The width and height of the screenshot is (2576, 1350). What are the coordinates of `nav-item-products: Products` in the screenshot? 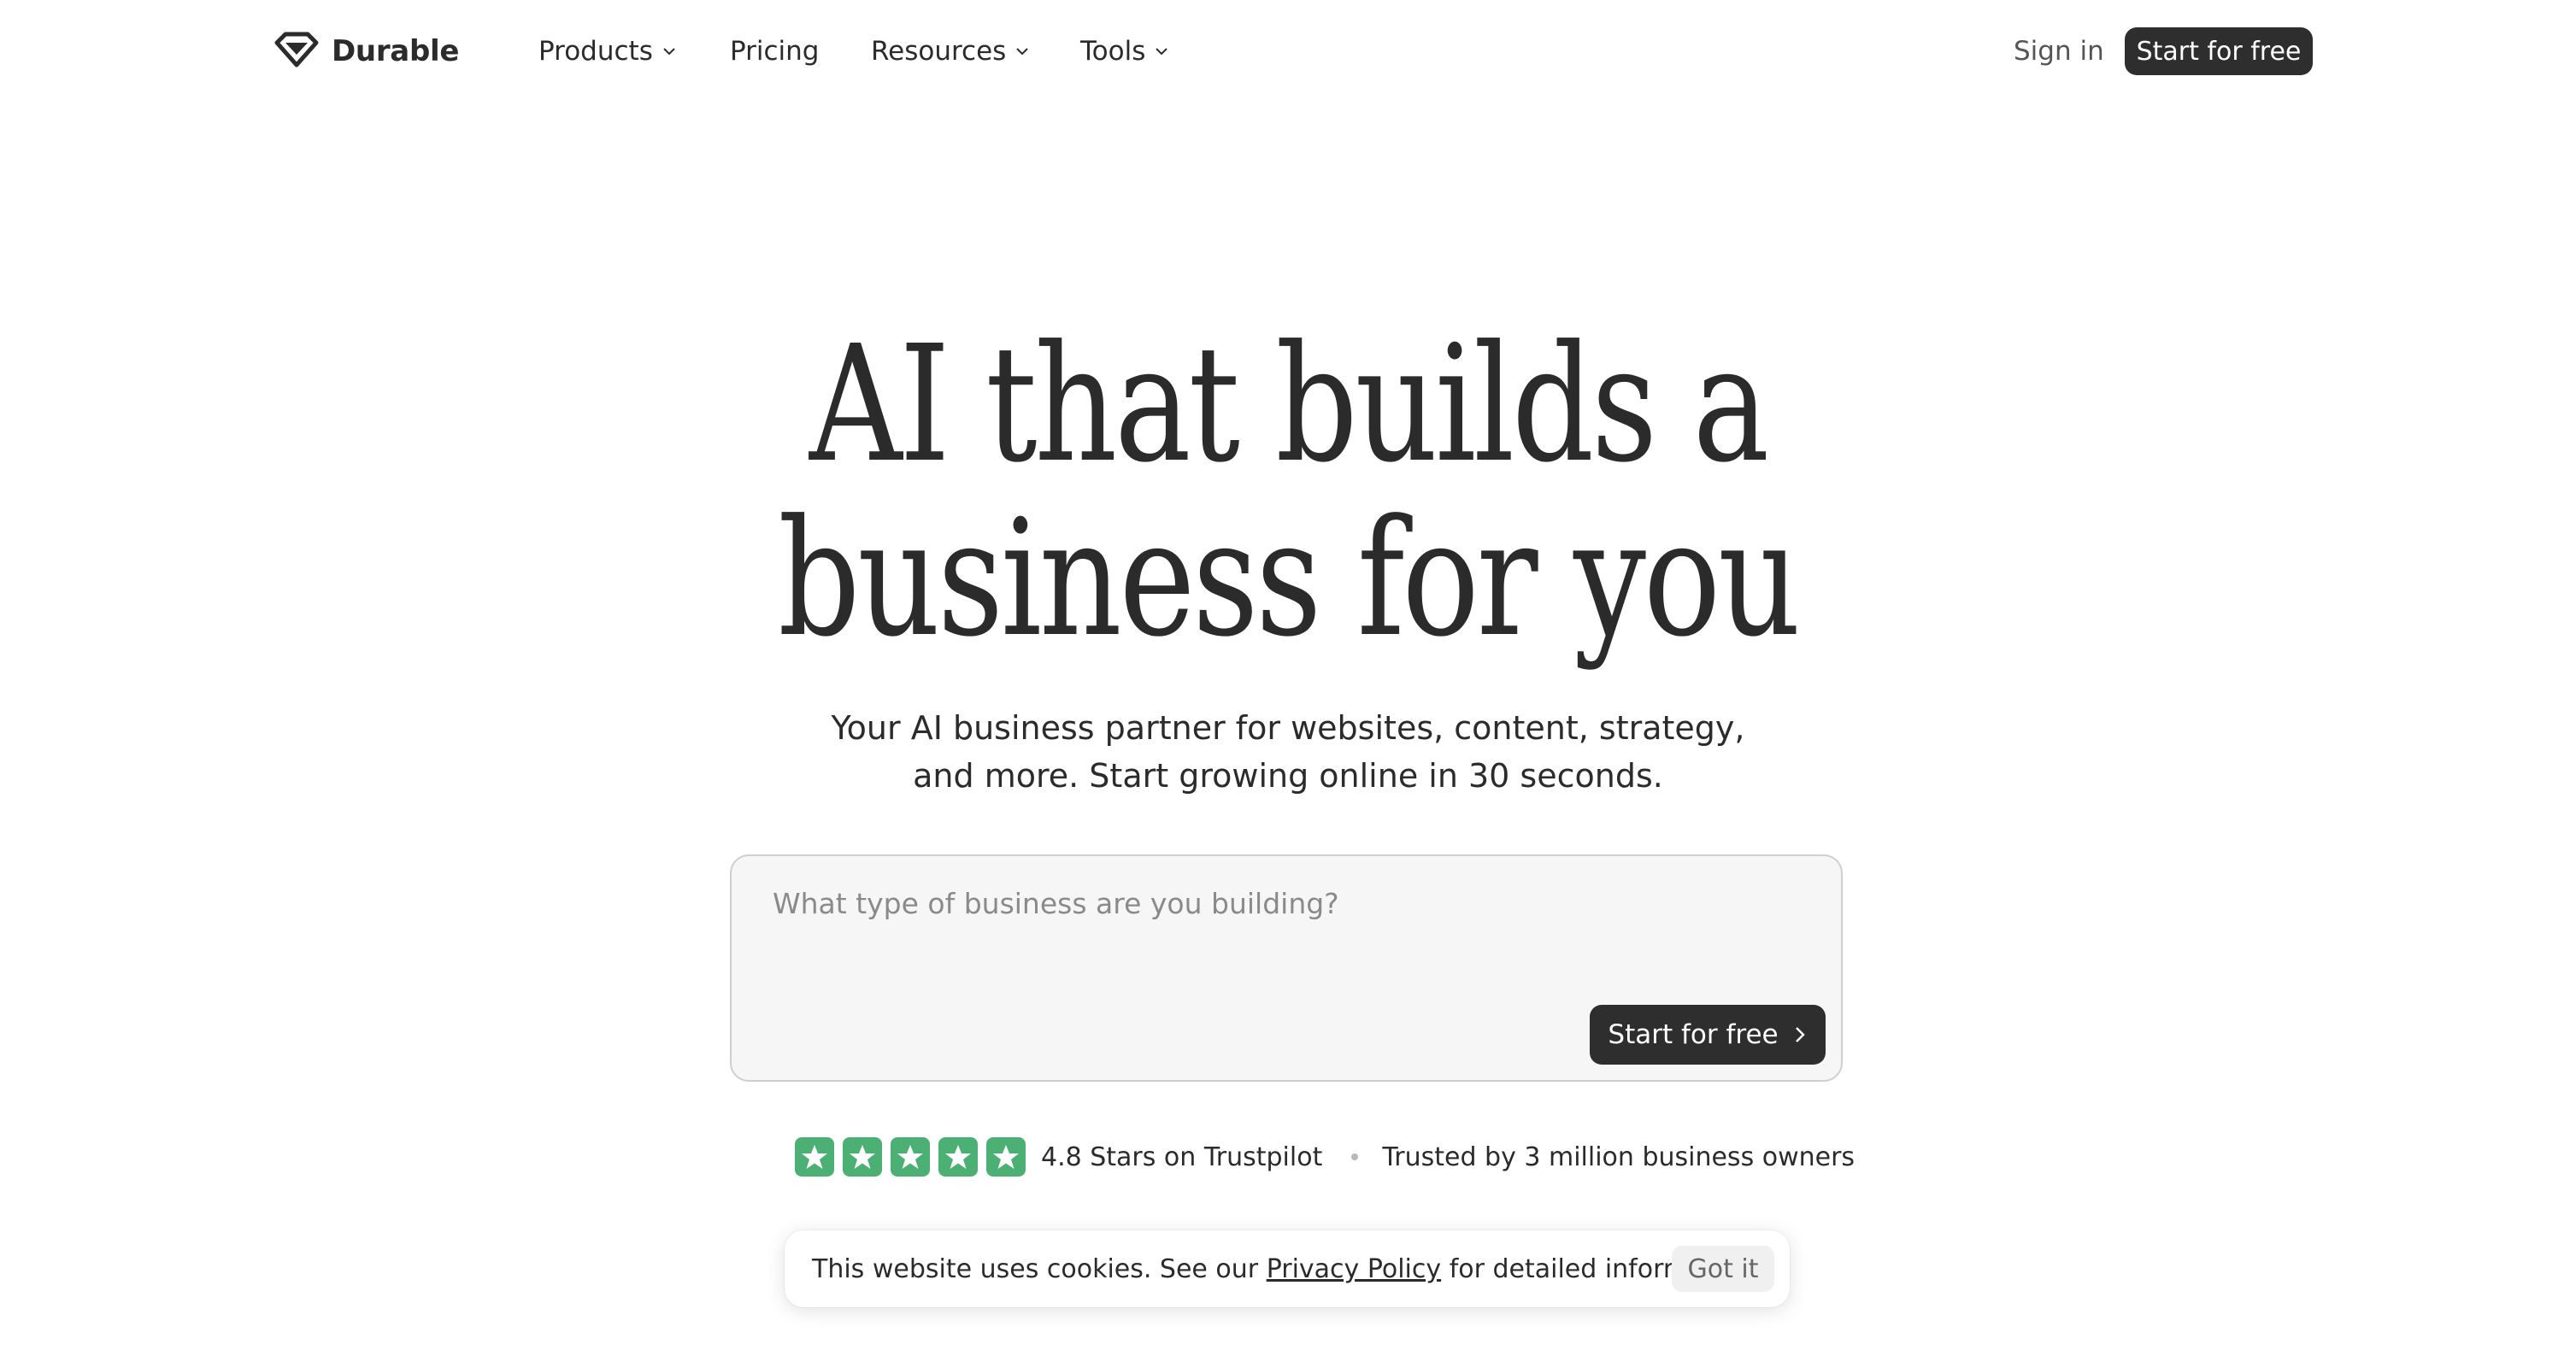 It's located at (607, 51).